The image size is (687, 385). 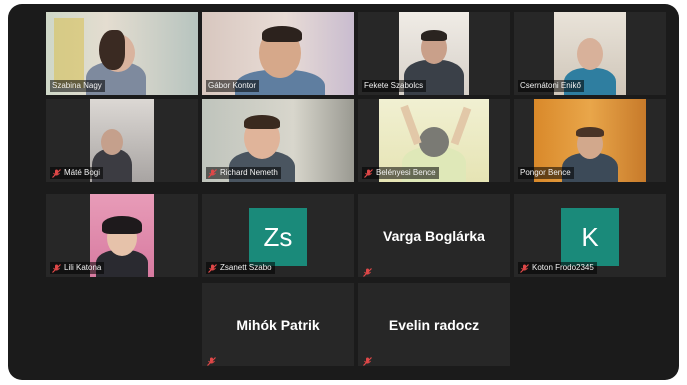 What do you see at coordinates (82, 172) in the screenshot?
I see `participant-name: Máté Bogi` at bounding box center [82, 172].